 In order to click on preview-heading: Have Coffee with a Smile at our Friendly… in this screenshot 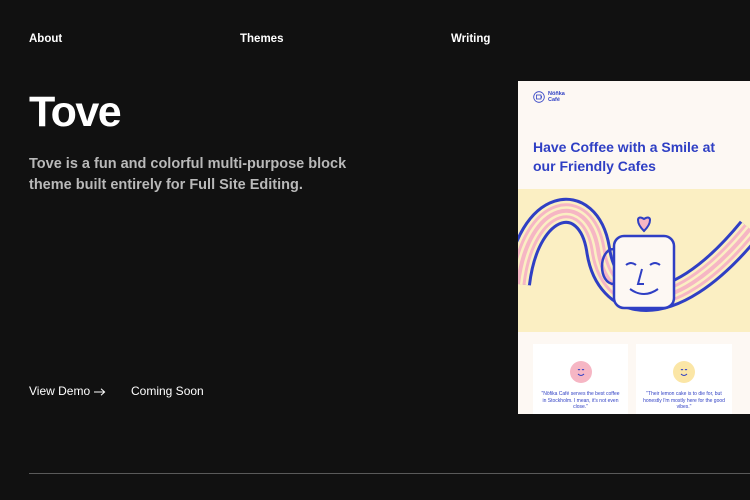, I will do `click(624, 156)`.